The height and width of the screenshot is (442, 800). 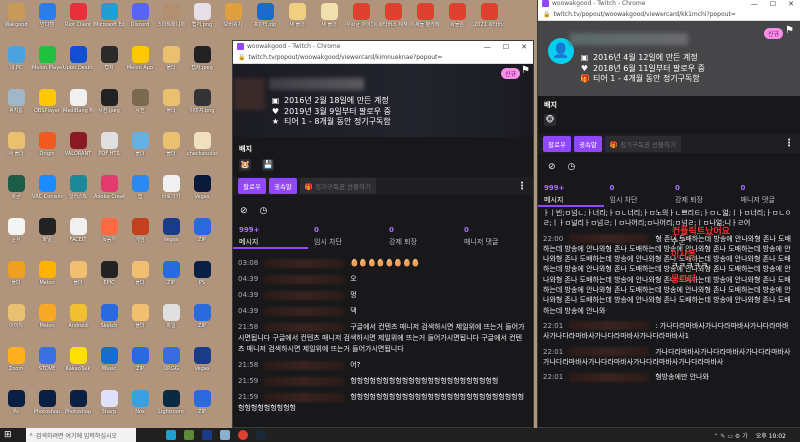 What do you see at coordinates (16, 187) in the screenshot?
I see `desktop-icon: 왁굳` at bounding box center [16, 187].